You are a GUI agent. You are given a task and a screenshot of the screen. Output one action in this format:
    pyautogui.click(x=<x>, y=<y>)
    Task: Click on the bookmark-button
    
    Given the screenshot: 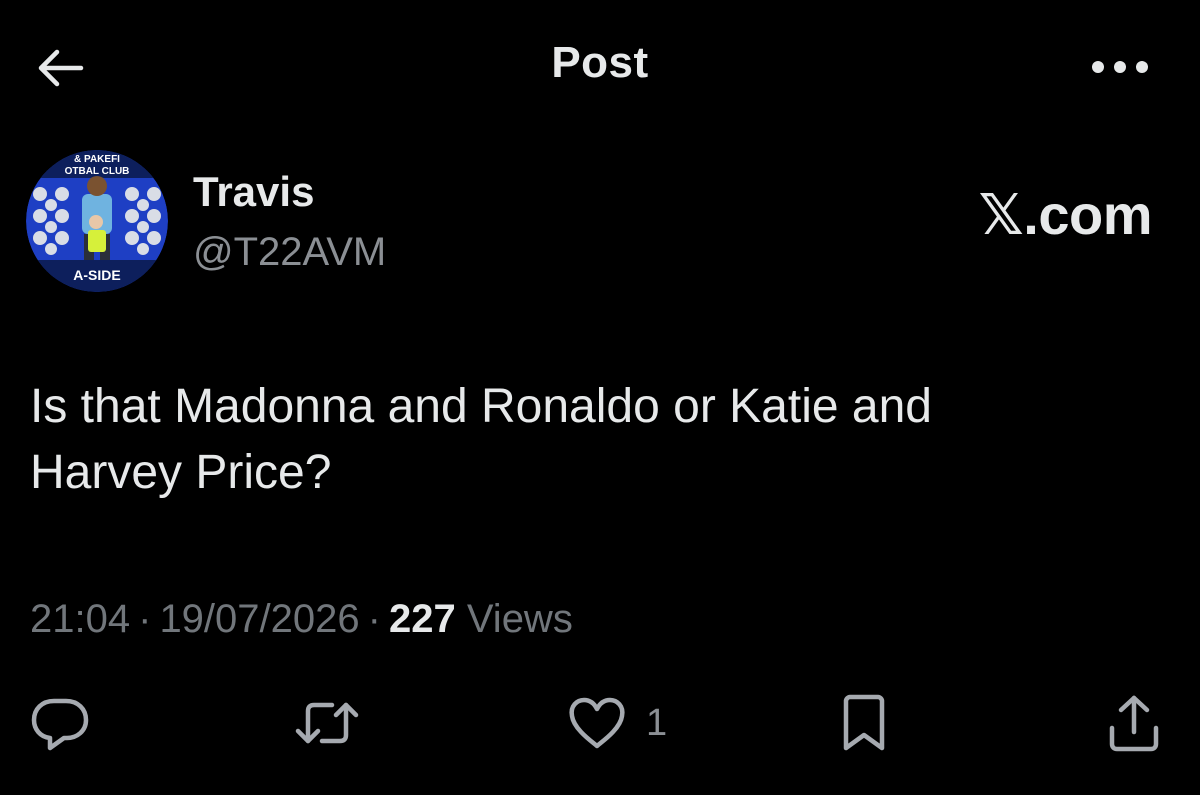 What is the action you would take?
    pyautogui.click(x=864, y=723)
    